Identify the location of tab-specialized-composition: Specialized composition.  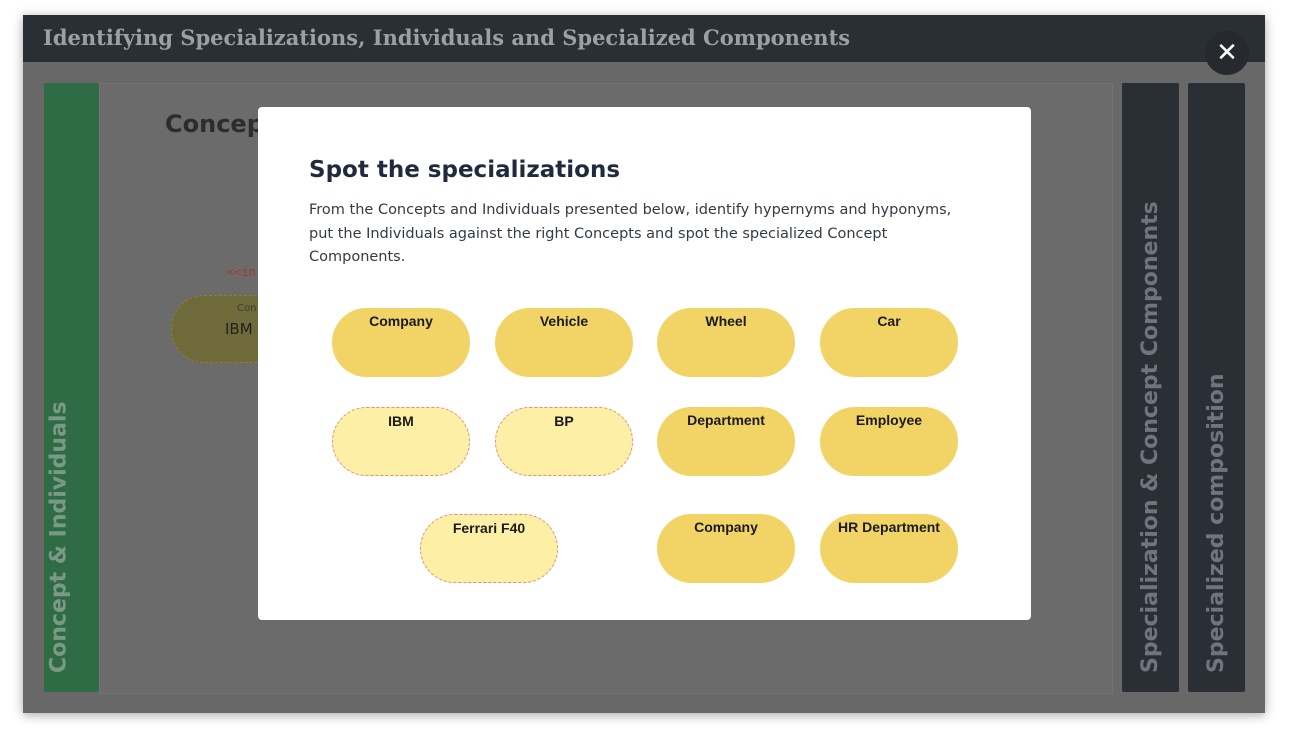
(1216, 387).